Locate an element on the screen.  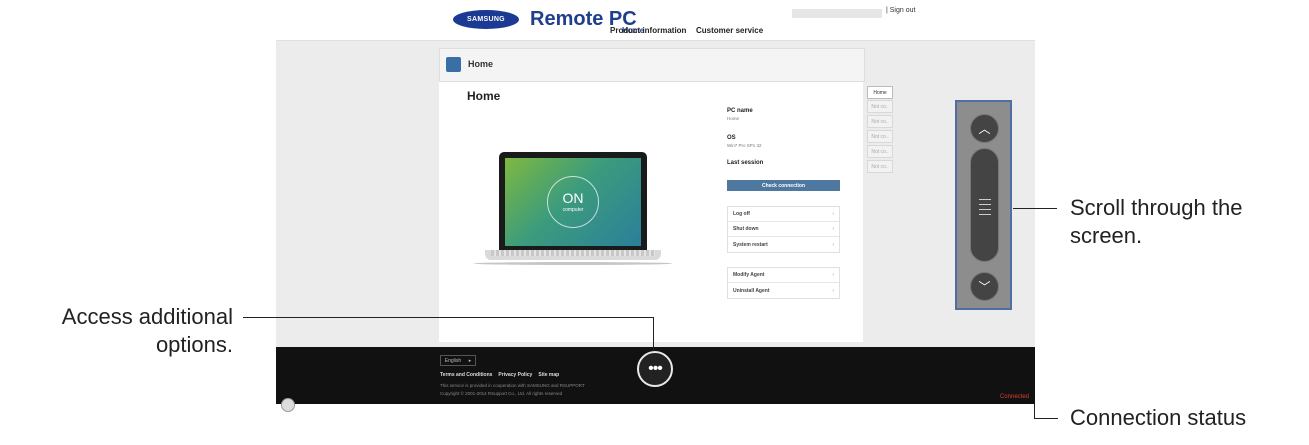
samsung-logo: SAMSUNG is located at coordinates (486, 19).